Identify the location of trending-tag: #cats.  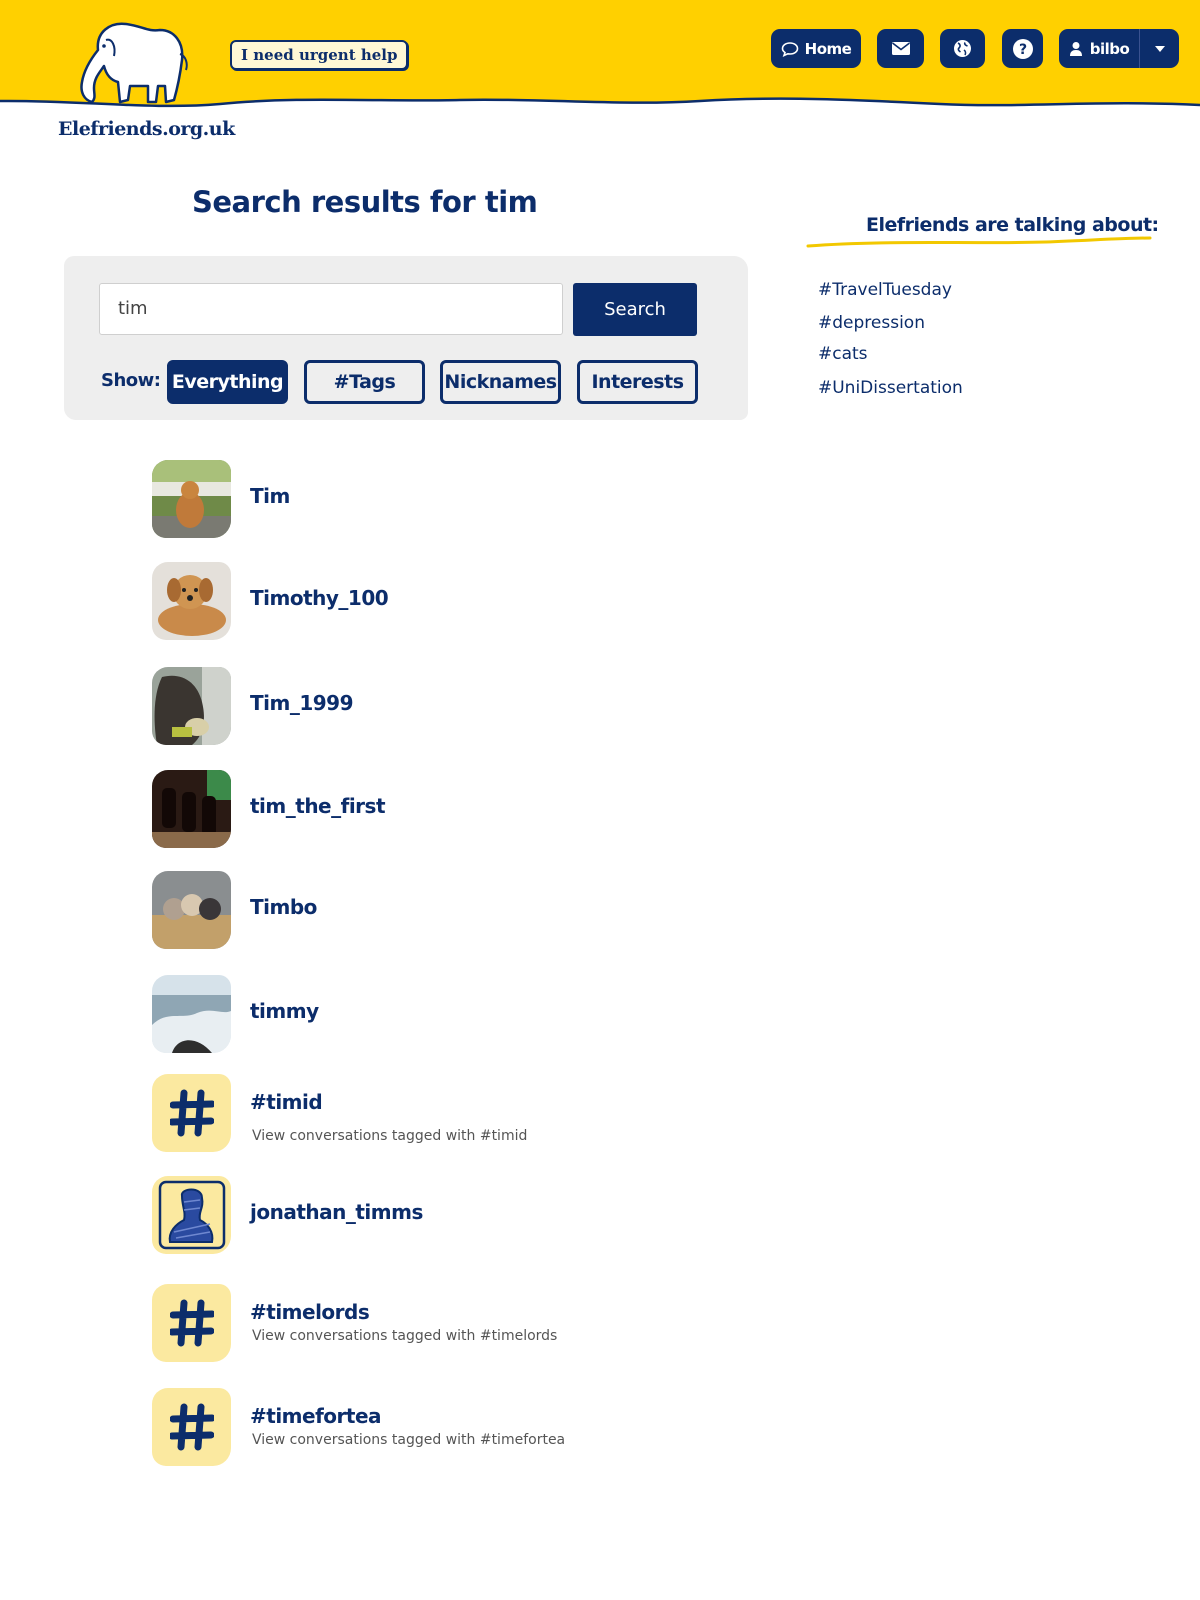
(843, 354).